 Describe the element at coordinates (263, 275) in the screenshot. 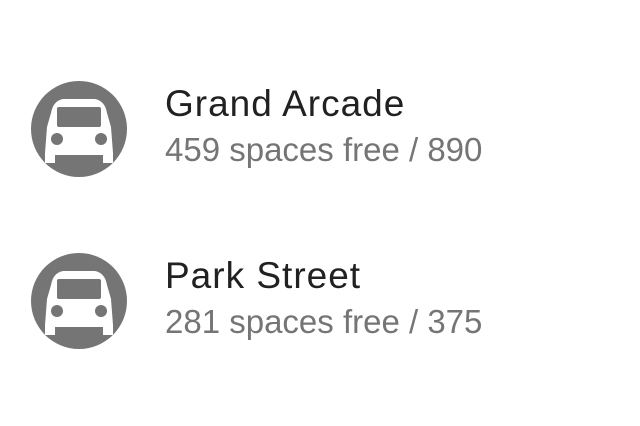

I see `car-park-name: Park Street` at that location.